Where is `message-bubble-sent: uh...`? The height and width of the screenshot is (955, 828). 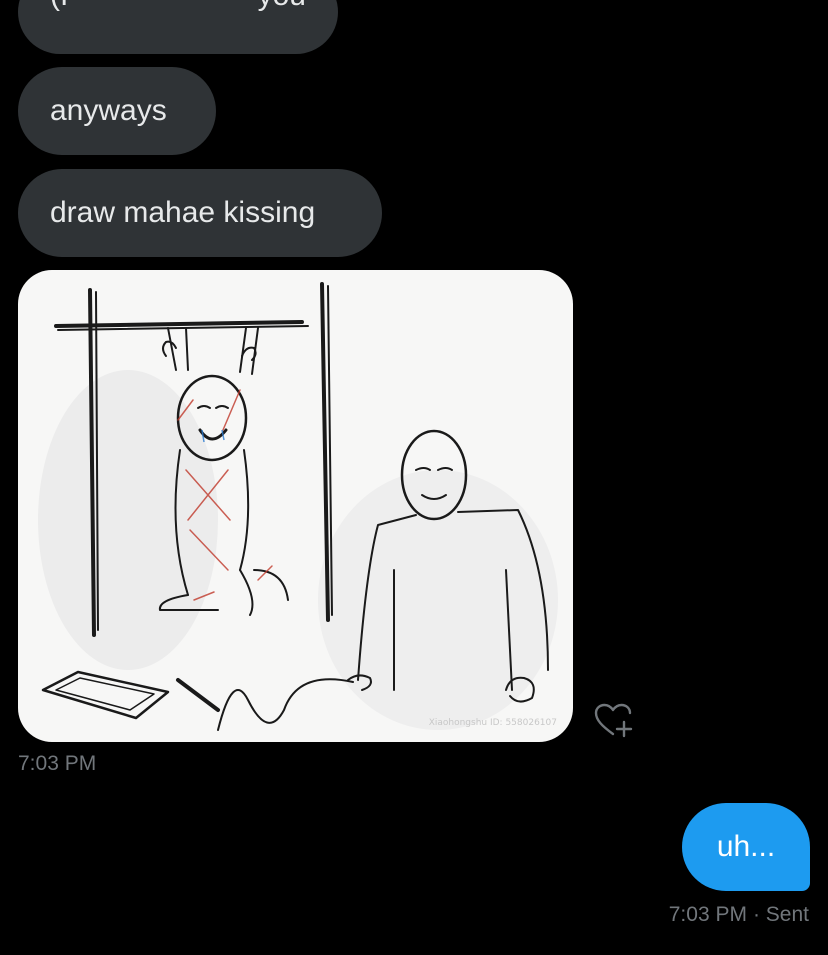
message-bubble-sent: uh... is located at coordinates (746, 847).